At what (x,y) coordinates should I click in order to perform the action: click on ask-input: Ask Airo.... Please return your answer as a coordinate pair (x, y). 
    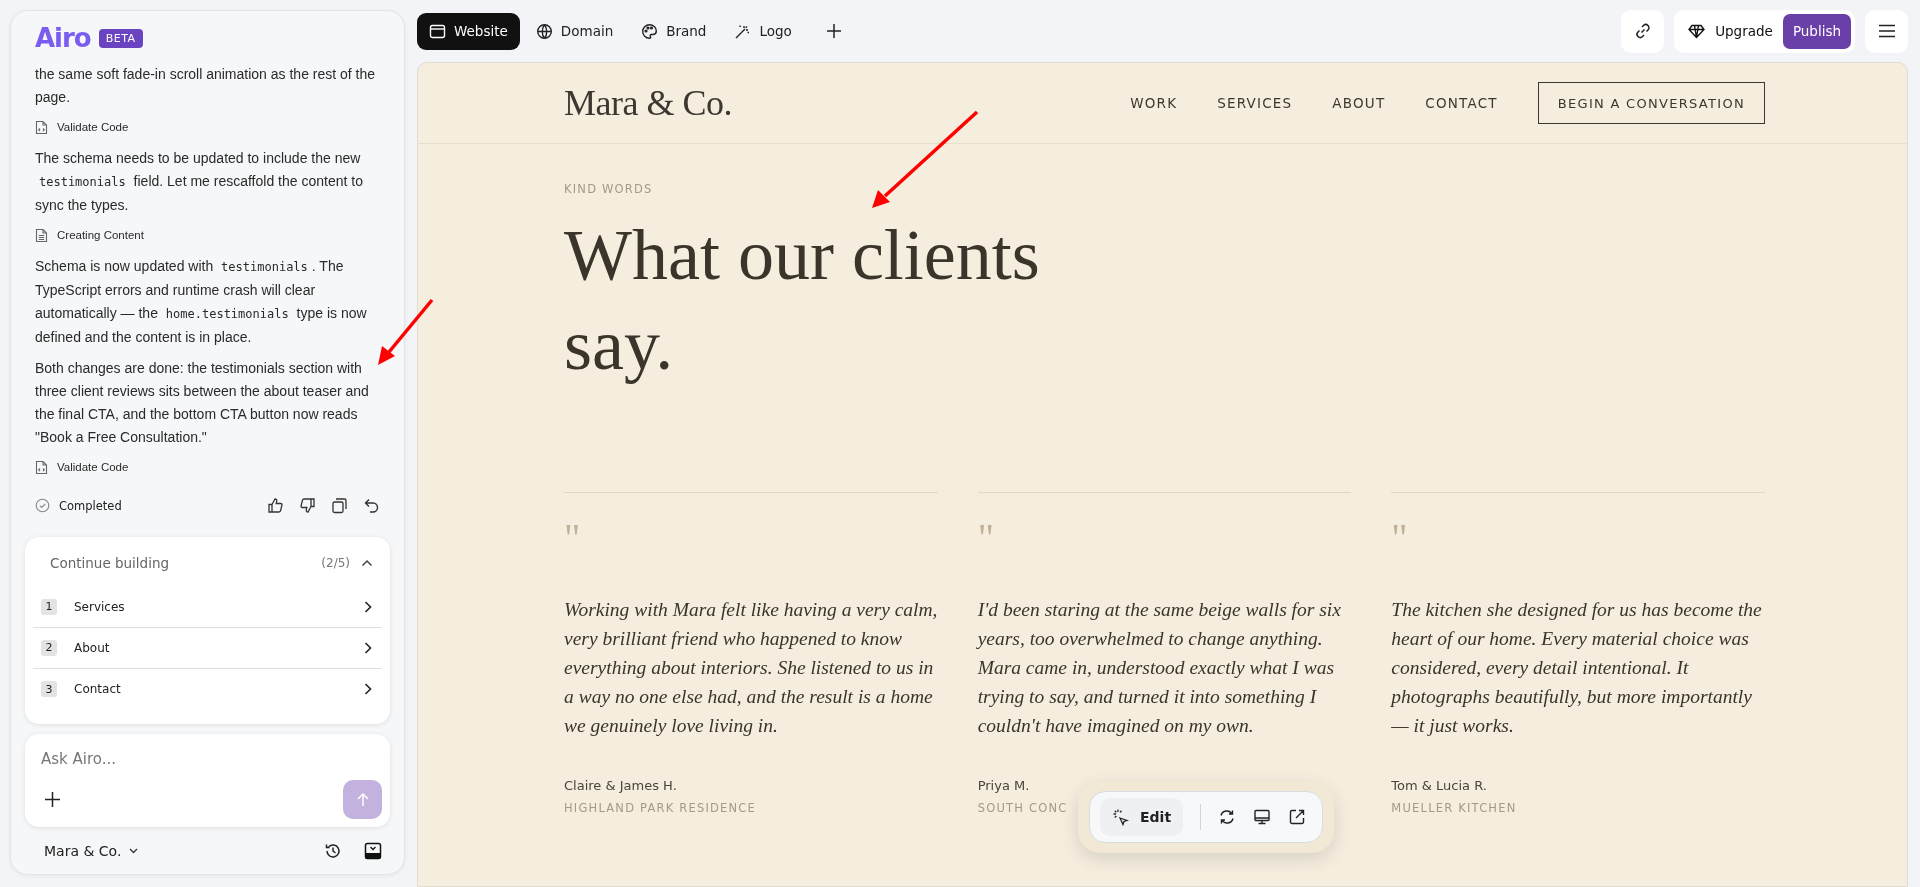
    Looking at the image, I should click on (211, 758).